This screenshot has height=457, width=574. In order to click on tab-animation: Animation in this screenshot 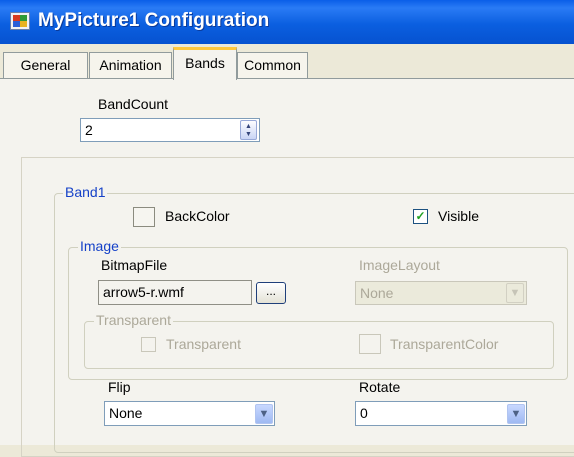, I will do `click(130, 65)`.